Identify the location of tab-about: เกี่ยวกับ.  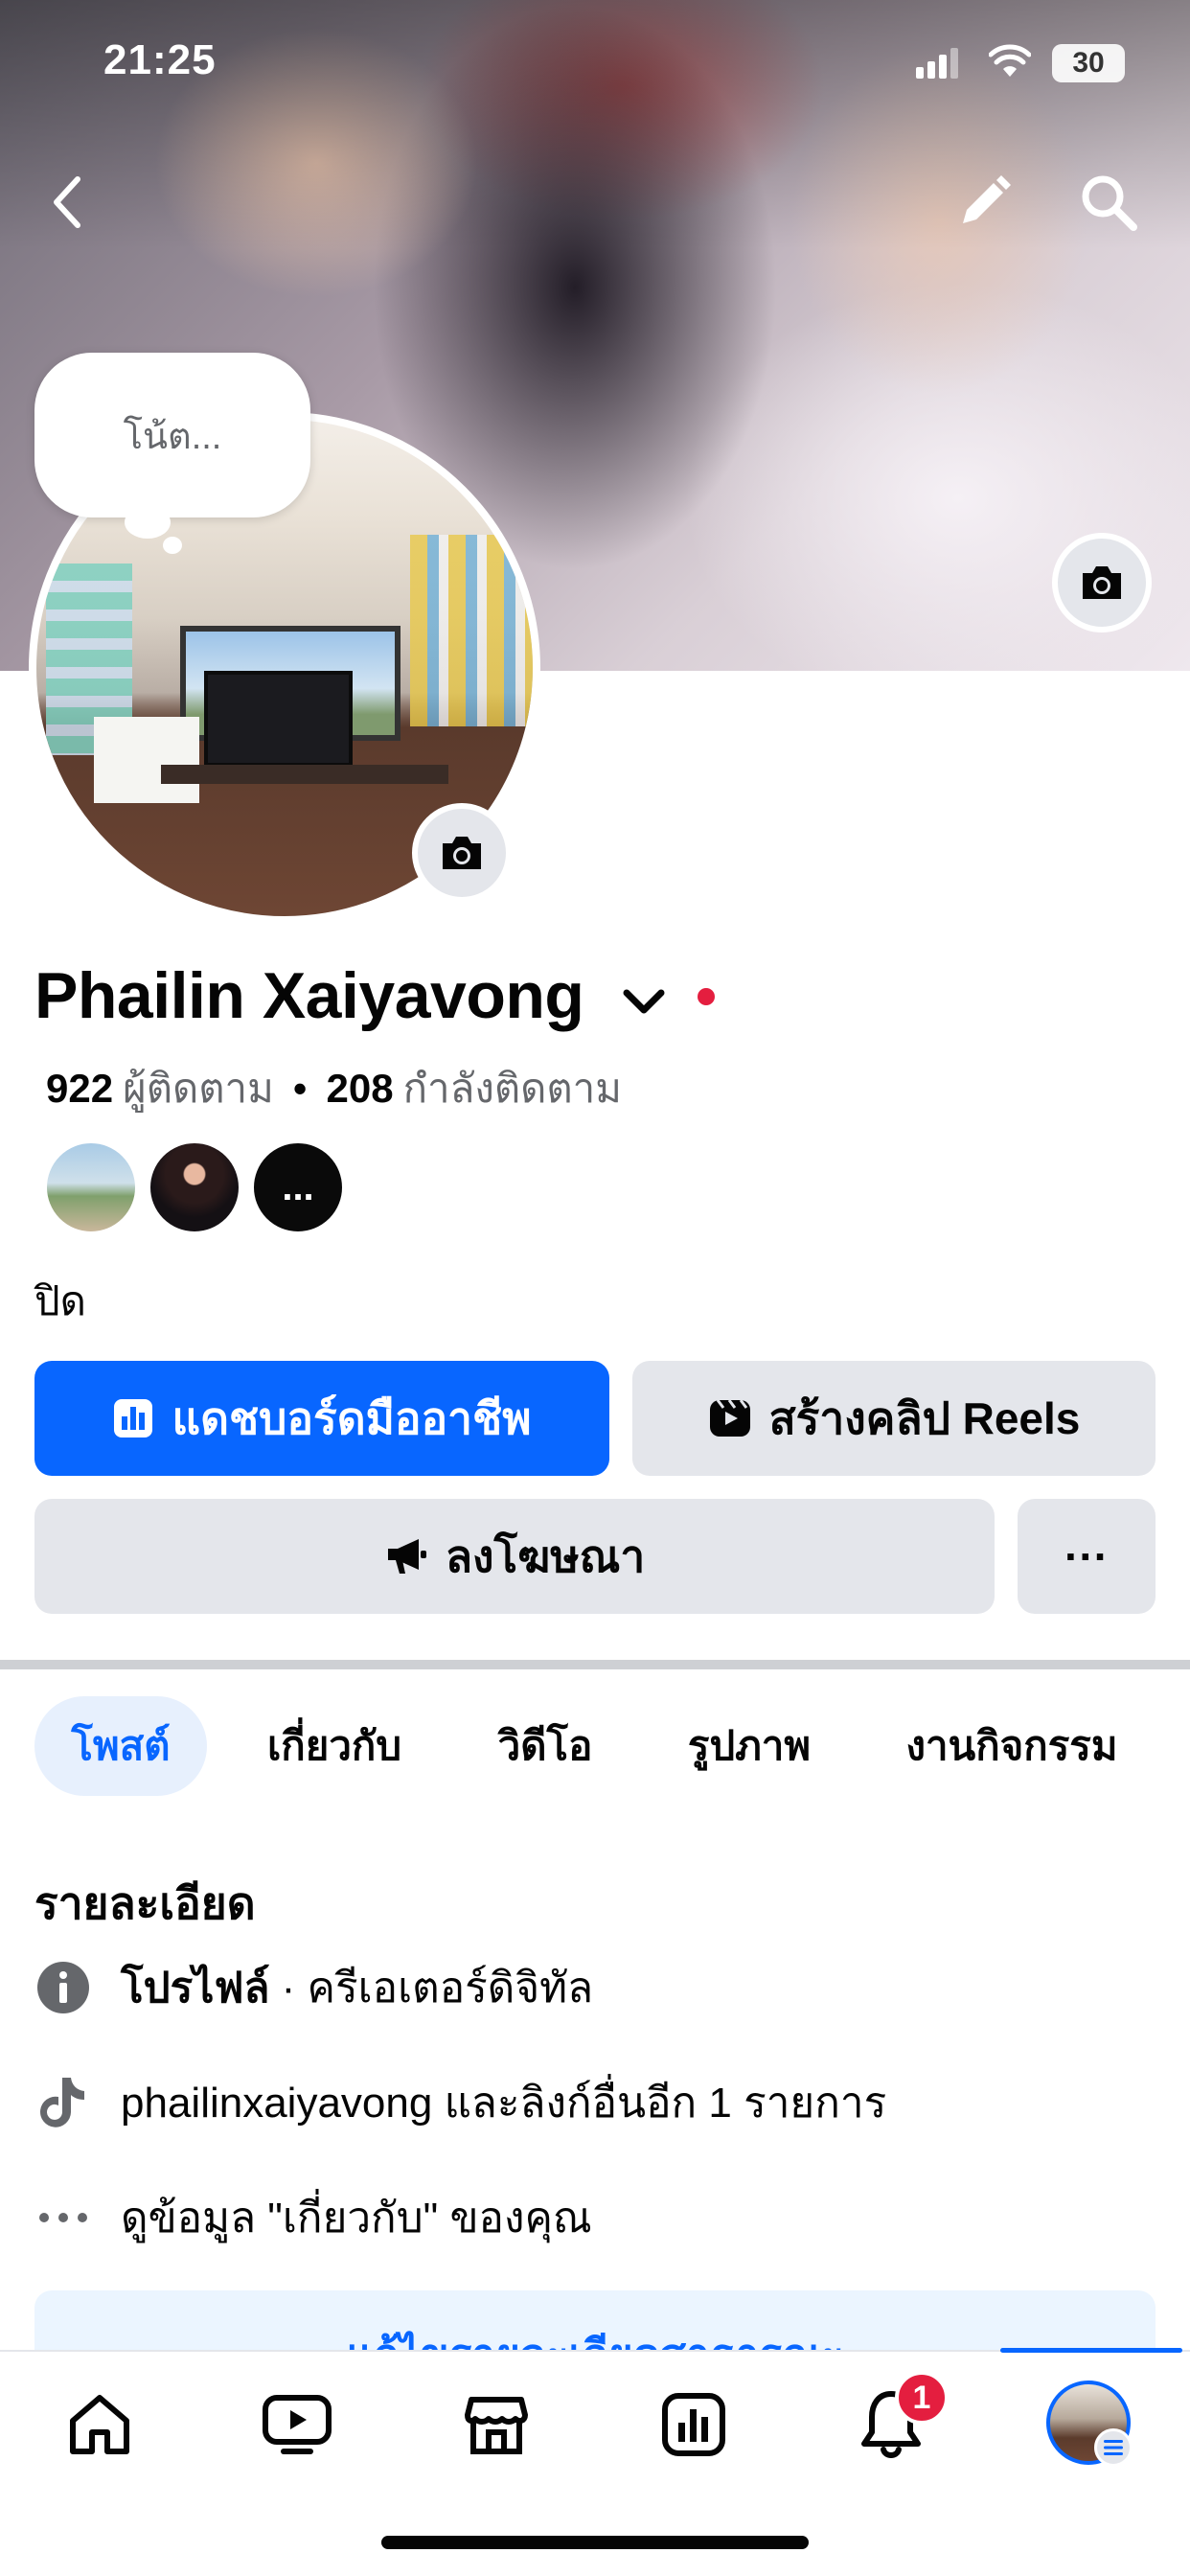
(334, 1746).